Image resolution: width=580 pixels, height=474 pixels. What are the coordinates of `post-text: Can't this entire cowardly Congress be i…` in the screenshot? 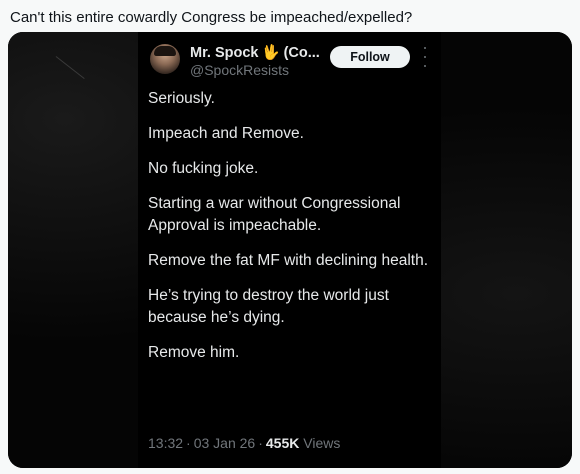 It's located at (211, 17).